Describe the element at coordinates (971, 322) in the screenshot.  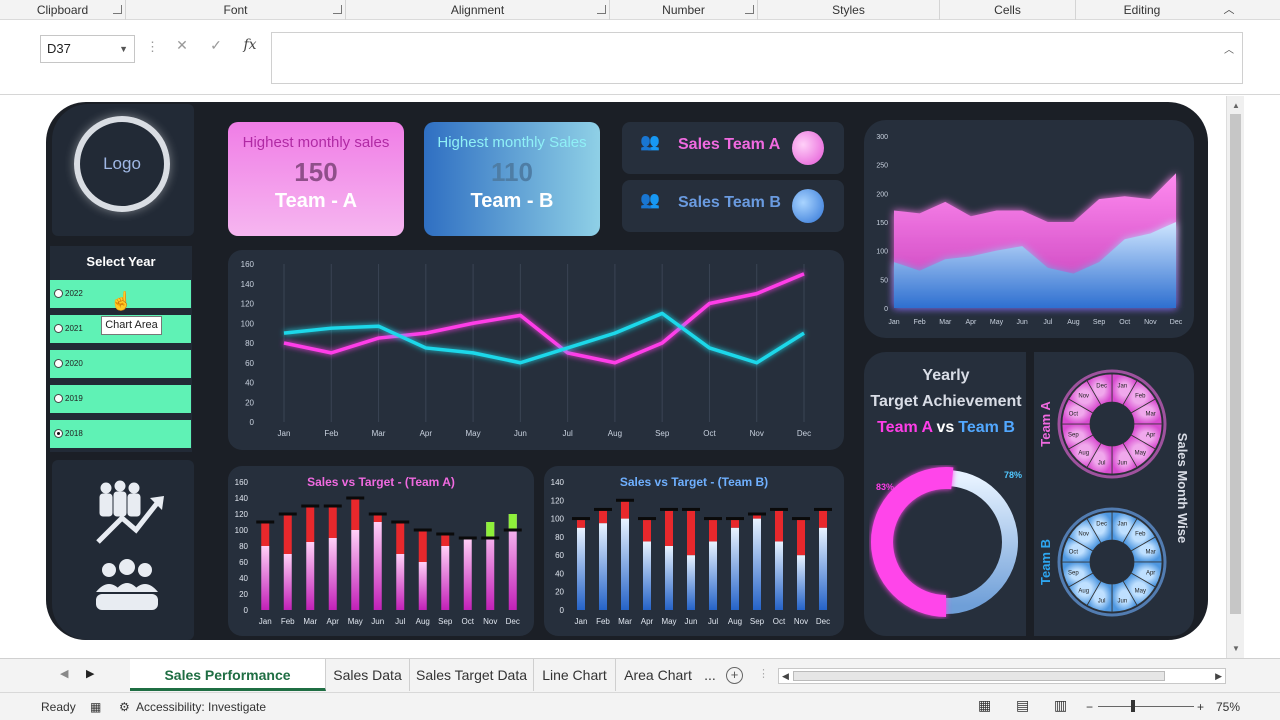
I see `x-tick-label: Apr` at that location.